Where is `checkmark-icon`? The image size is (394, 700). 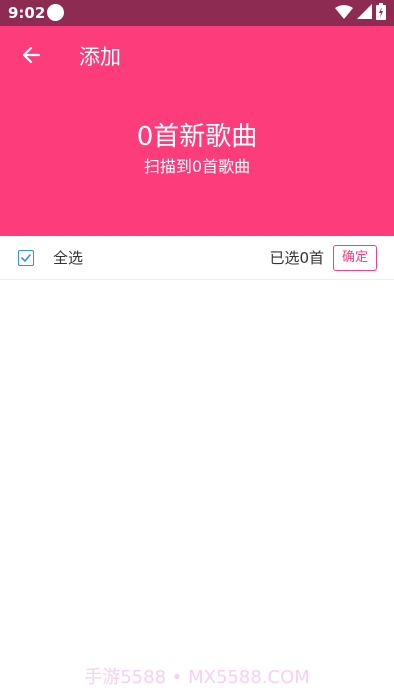
checkmark-icon is located at coordinates (26, 258).